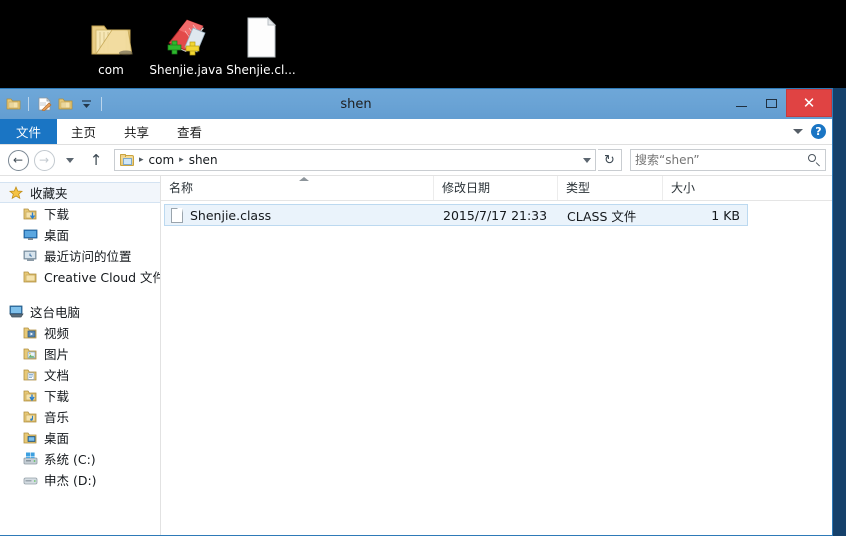  What do you see at coordinates (57, 375) in the screenshot?
I see `sidebar-item-label: 文档` at bounding box center [57, 375].